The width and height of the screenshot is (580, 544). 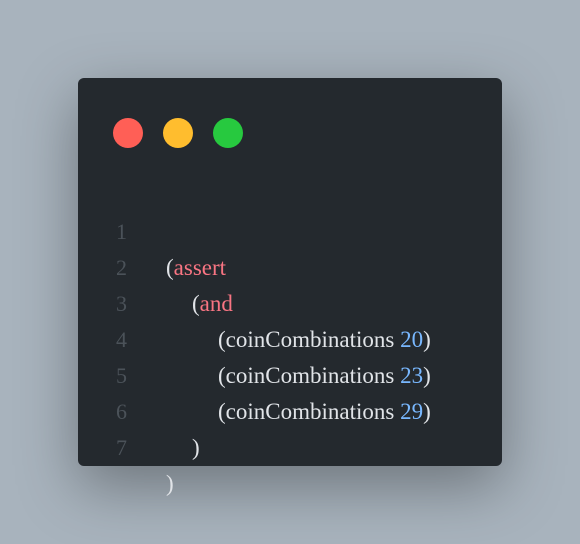 I want to click on code-line: 1 (assert, so click(x=290, y=229).